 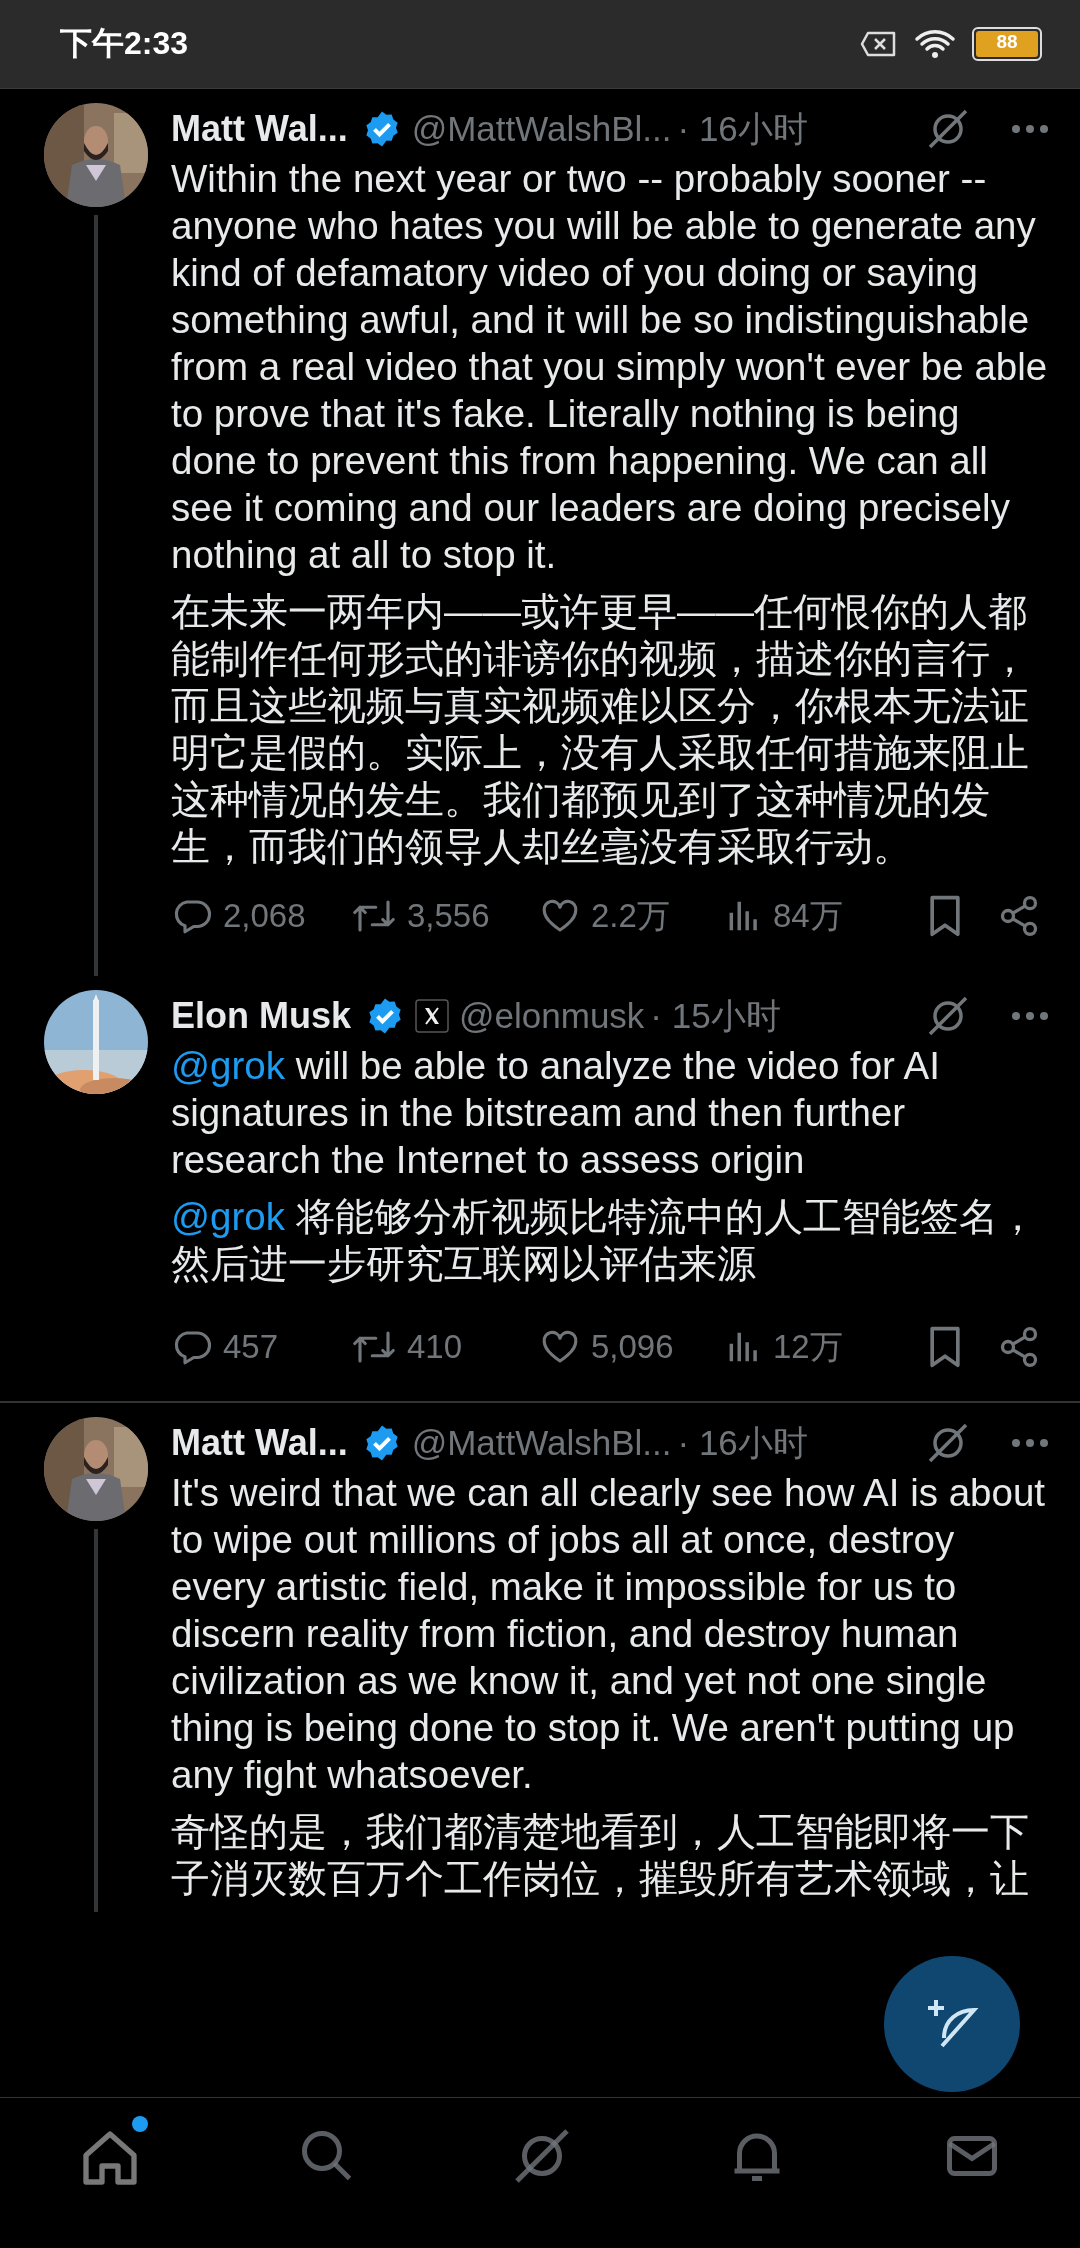 What do you see at coordinates (124, 43) in the screenshot?
I see `status-time: 下午2:33` at bounding box center [124, 43].